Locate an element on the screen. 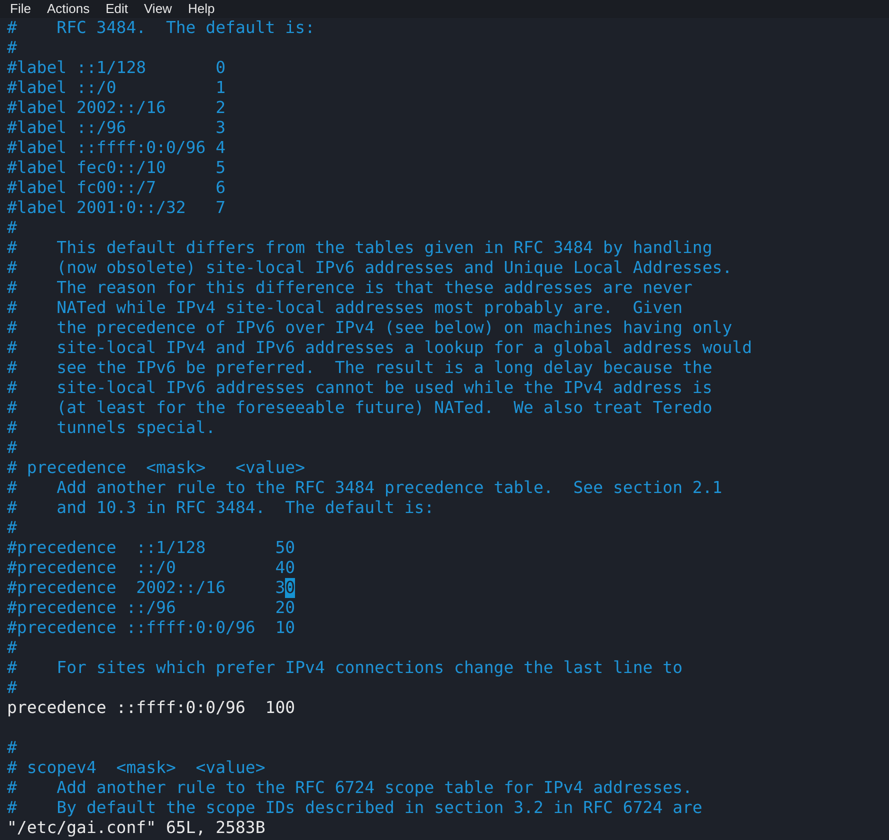  code-line: # For sites which prefer IPv4 connections change the last line to is located at coordinates (345, 668).